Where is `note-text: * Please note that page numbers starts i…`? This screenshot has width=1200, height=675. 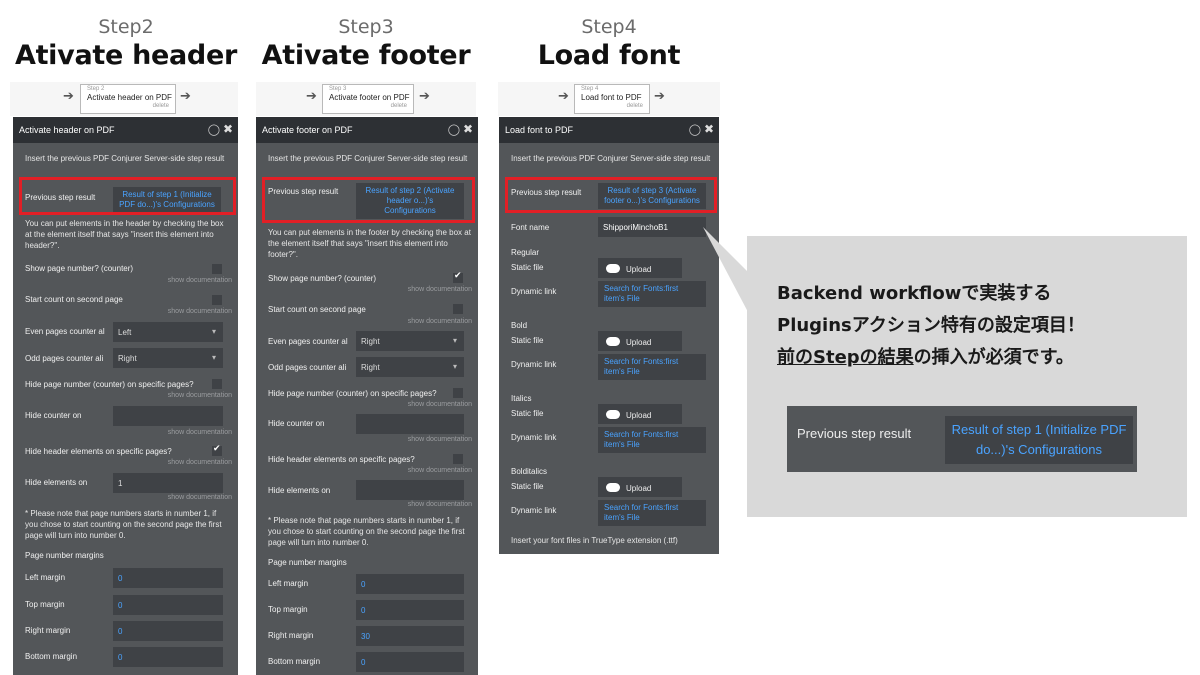 note-text: * Please note that page numbers starts i… is located at coordinates (366, 531).